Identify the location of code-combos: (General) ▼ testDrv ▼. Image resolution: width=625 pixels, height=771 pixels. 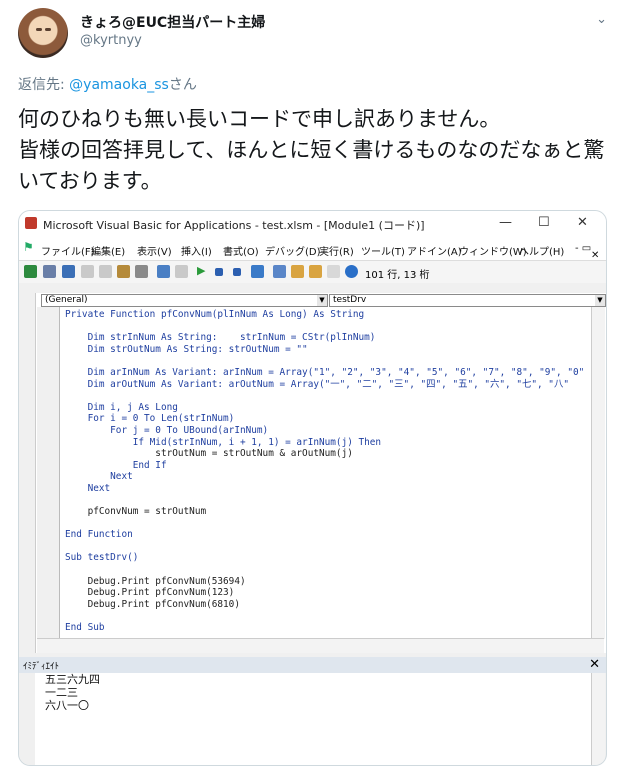
(321, 300).